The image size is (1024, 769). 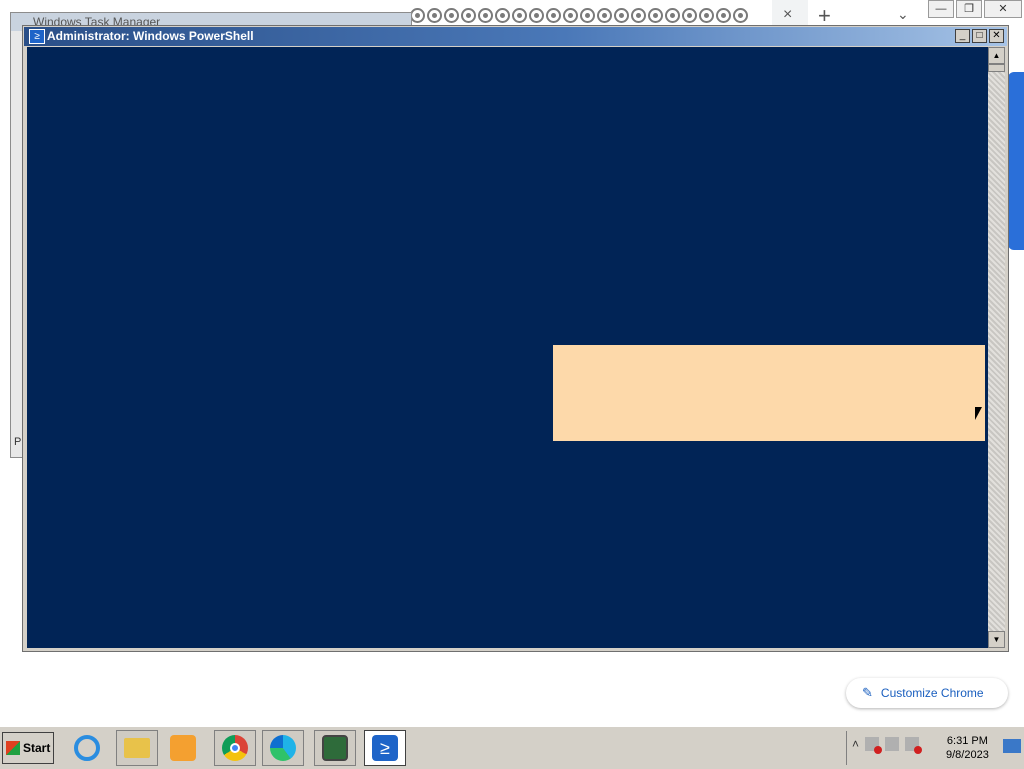 I want to click on chrome-icon, so click(x=235, y=748).